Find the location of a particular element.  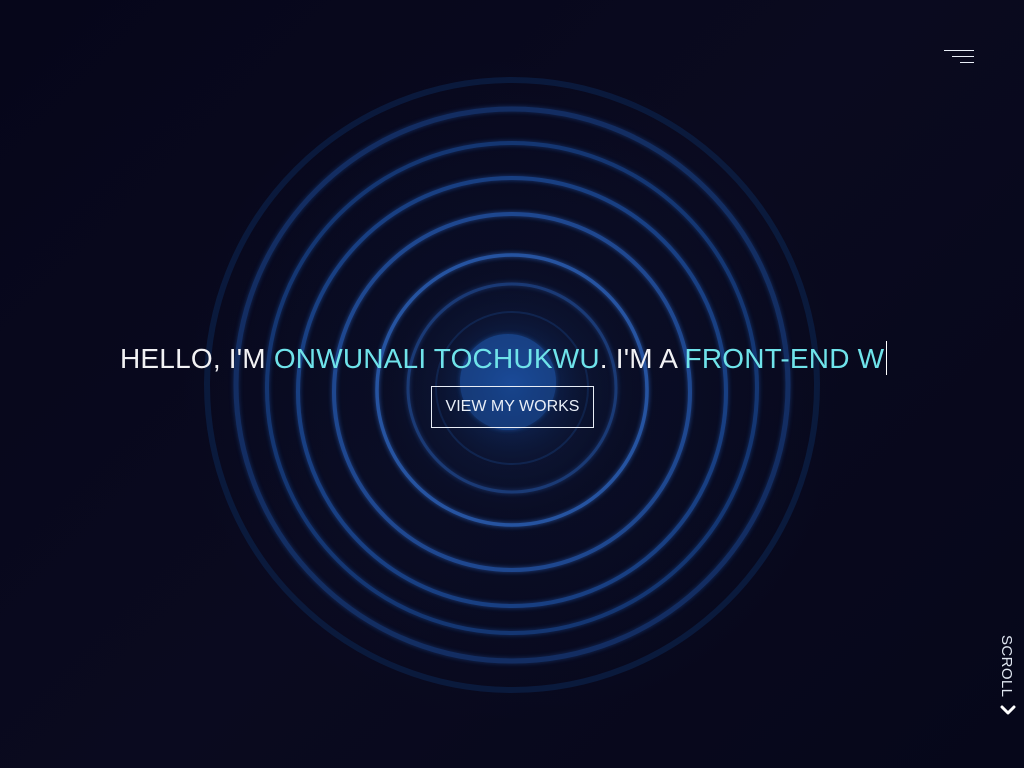

hero-role: FRONT-END W is located at coordinates (784, 358).